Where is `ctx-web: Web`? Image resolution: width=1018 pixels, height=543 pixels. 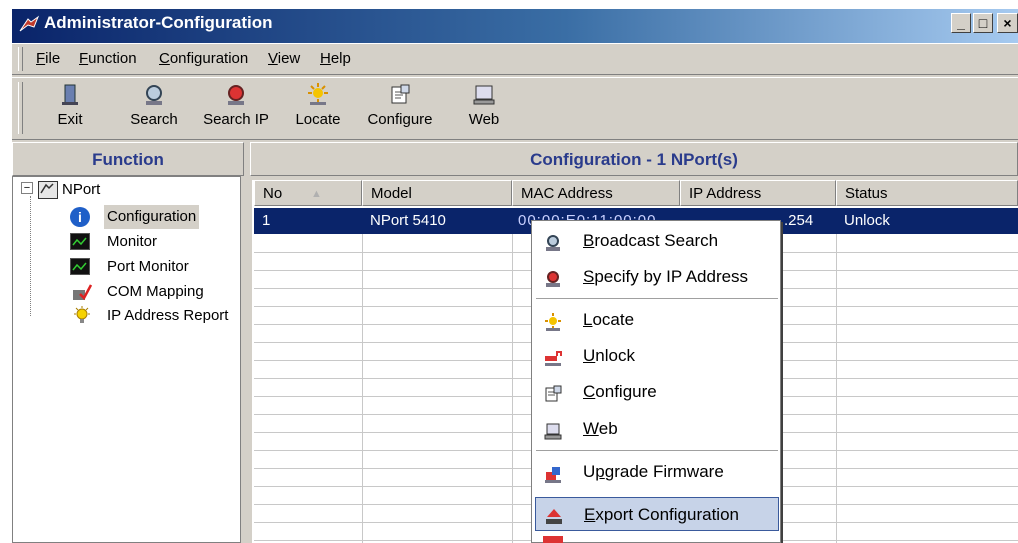
ctx-web: Web is located at coordinates (657, 429).